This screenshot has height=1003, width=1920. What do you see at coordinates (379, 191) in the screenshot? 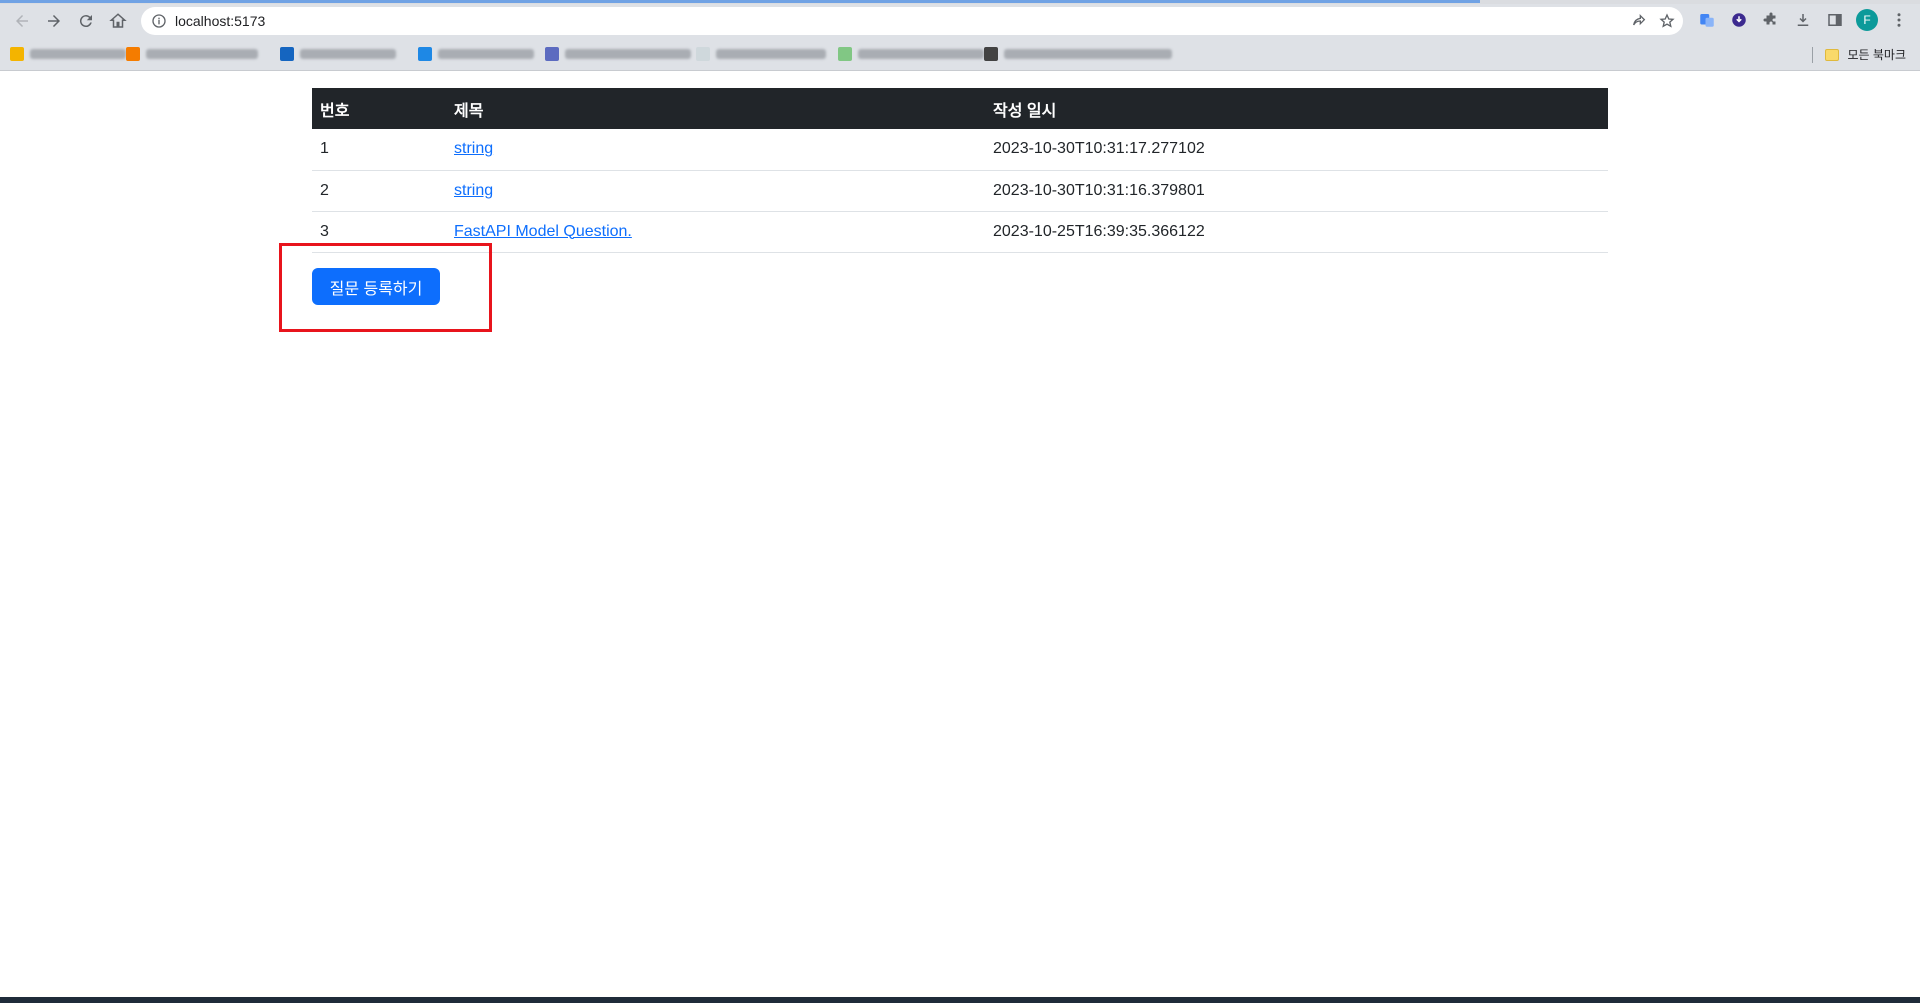
I see `row-number: 2` at bounding box center [379, 191].